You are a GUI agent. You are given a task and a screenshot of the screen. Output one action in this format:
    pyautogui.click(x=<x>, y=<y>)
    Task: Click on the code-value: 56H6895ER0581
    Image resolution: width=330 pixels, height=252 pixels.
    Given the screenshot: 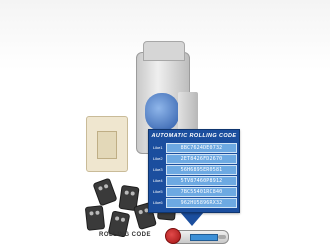 What is the action you would take?
    pyautogui.click(x=201, y=170)
    